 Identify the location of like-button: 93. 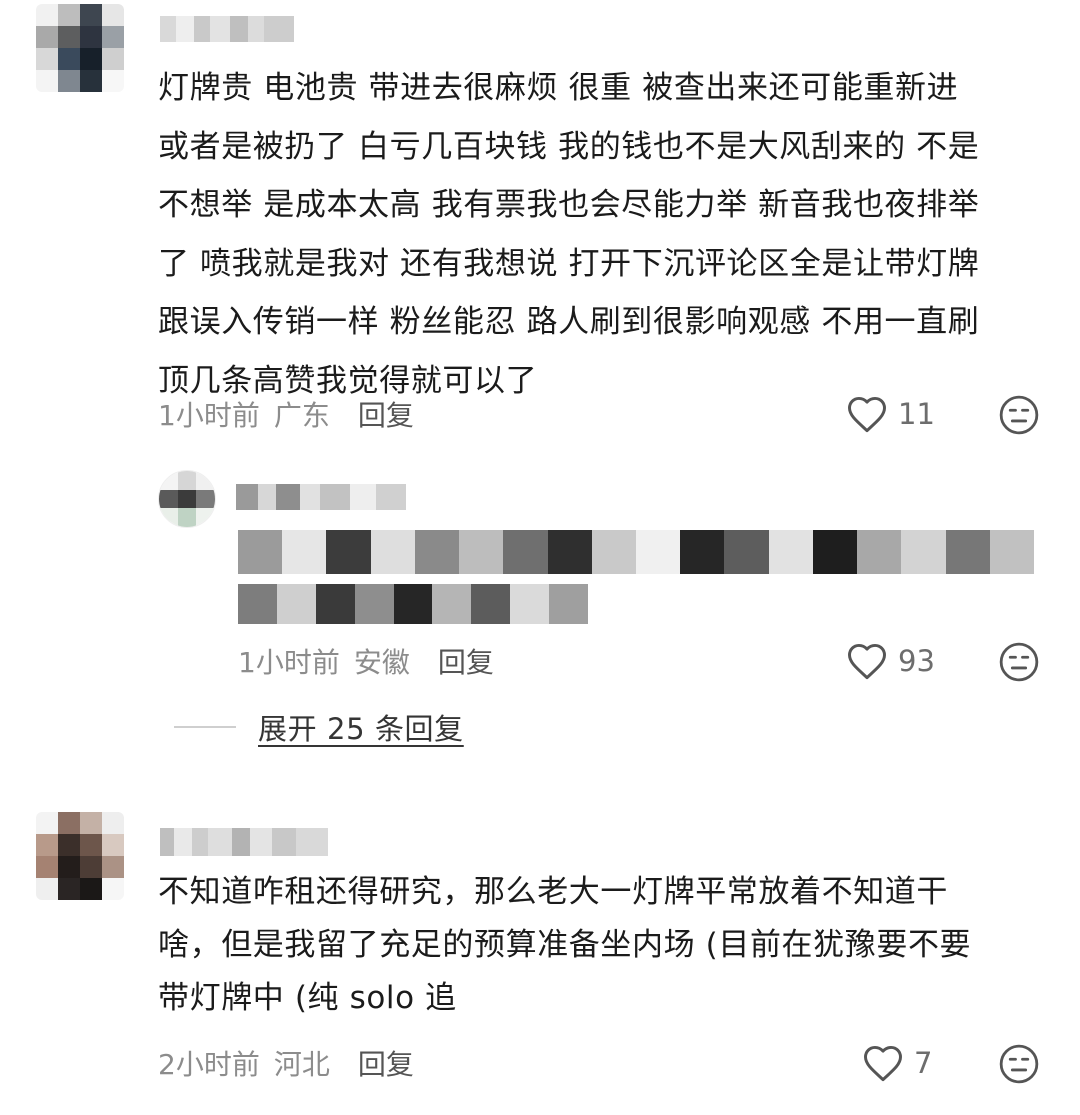
(890, 661).